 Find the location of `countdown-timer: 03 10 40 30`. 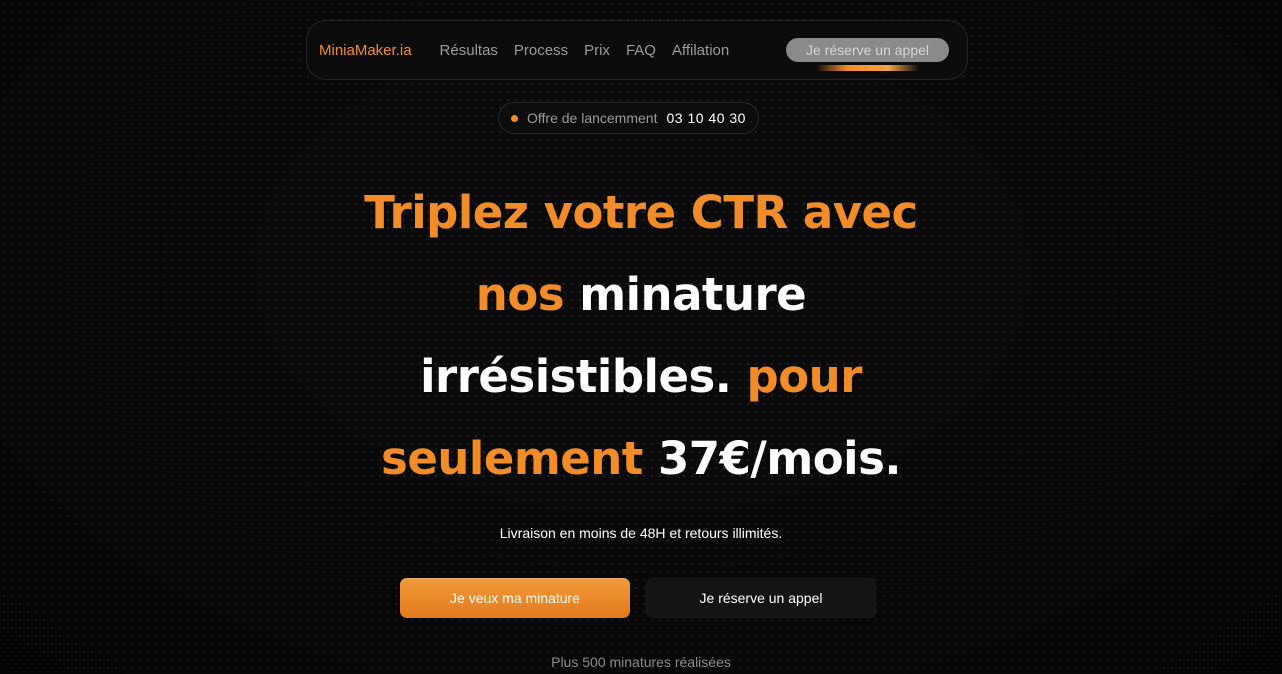

countdown-timer: 03 10 40 30 is located at coordinates (706, 118).